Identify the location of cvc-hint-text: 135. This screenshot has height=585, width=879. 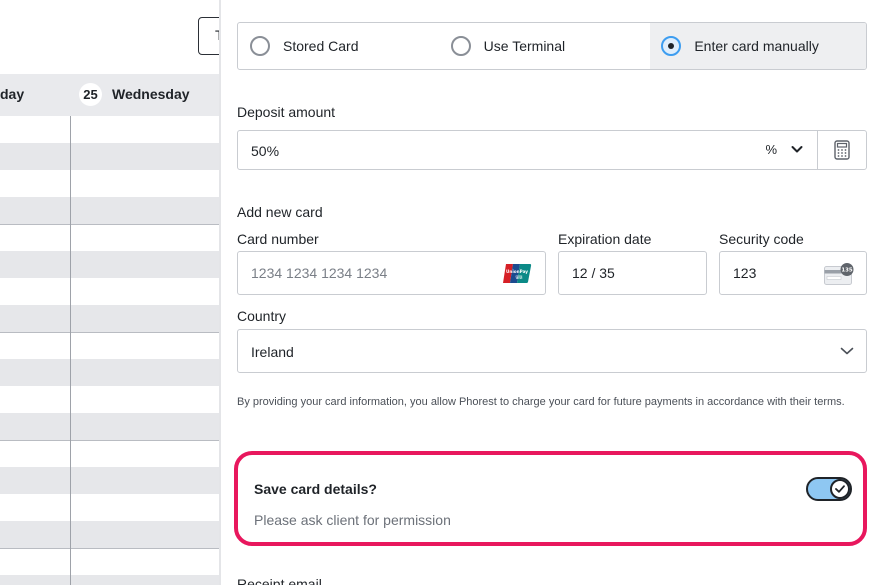
(847, 271).